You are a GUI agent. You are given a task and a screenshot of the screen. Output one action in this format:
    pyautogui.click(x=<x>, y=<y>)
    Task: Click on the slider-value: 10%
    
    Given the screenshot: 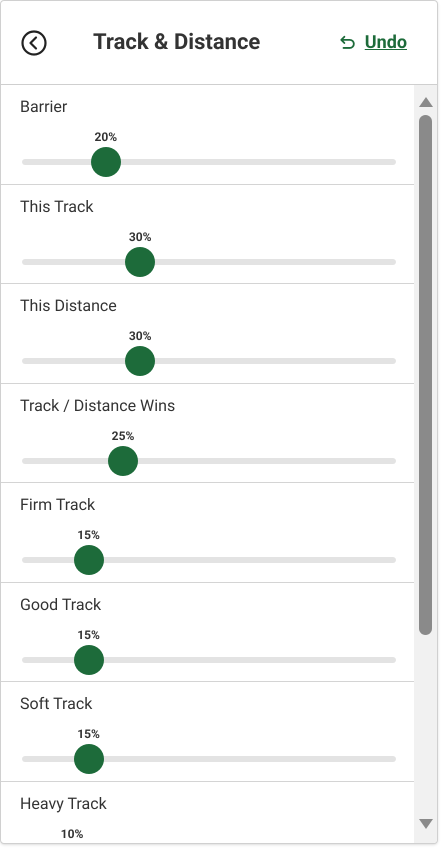 What is the action you would take?
    pyautogui.click(x=72, y=834)
    